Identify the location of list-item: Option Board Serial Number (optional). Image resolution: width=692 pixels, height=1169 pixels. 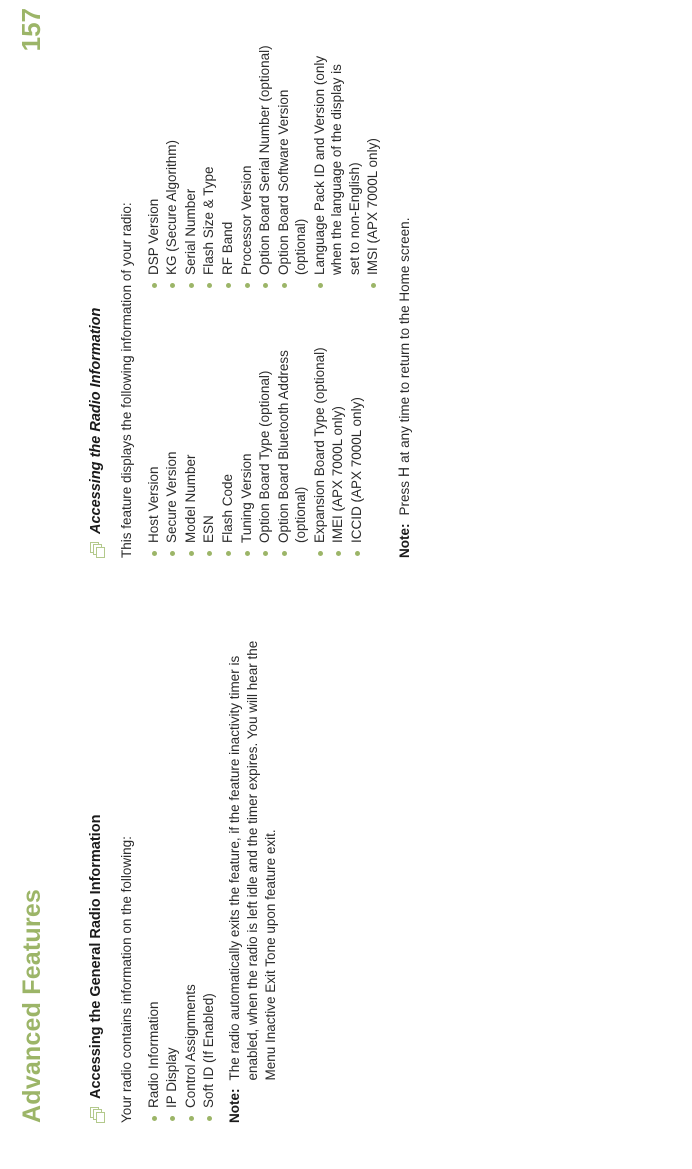
(265, 167).